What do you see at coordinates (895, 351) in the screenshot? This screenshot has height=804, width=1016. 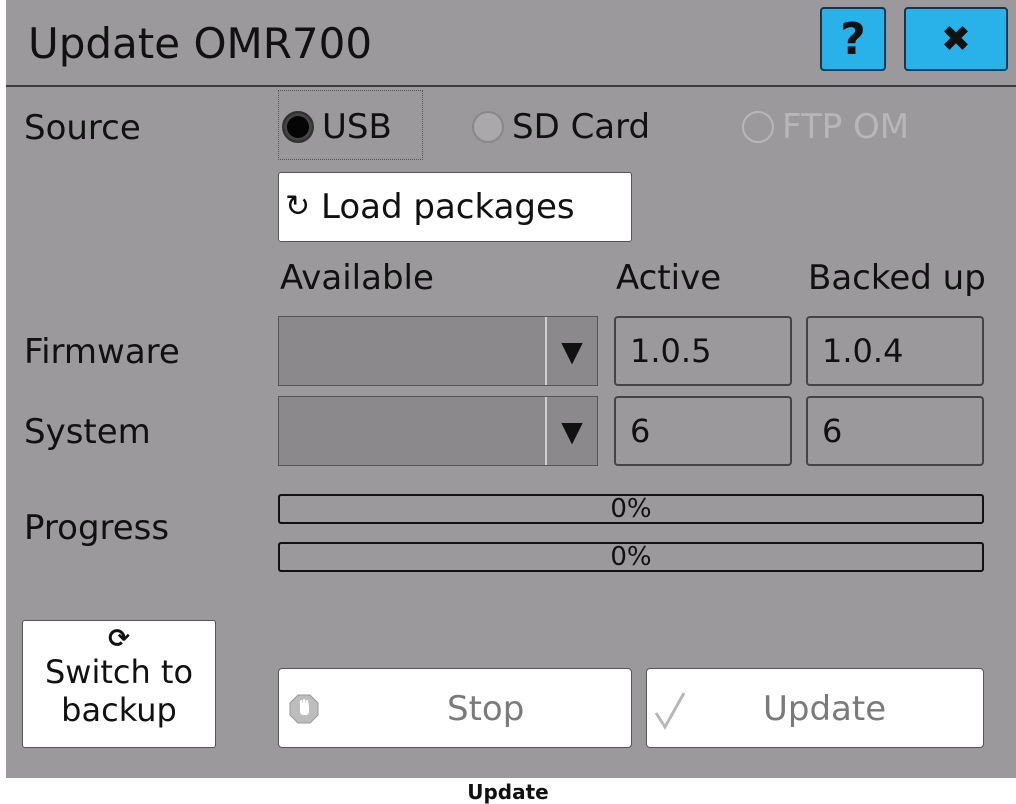 I see `firmware-backed-up-field: 1.0.4` at bounding box center [895, 351].